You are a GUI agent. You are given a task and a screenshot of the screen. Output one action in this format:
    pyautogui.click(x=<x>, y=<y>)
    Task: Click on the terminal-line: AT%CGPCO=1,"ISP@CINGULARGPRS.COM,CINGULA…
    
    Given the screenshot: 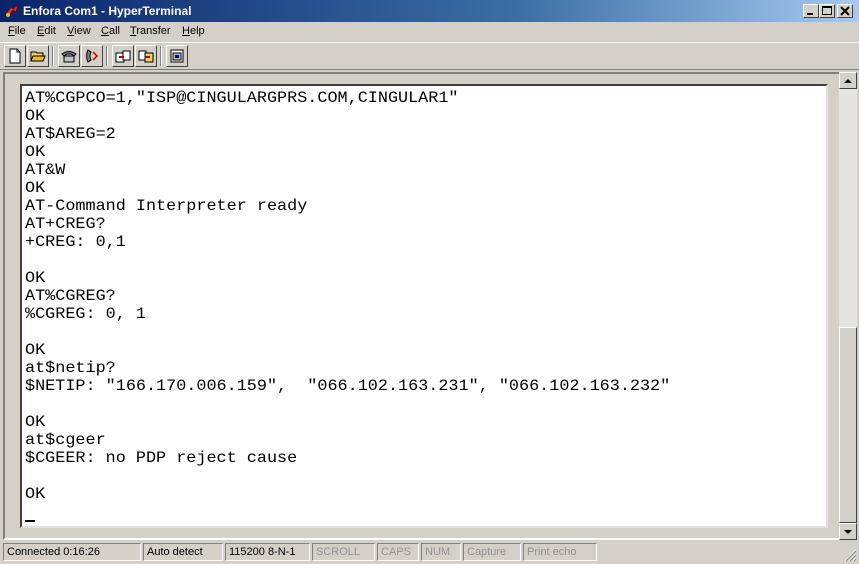 What is the action you would take?
    pyautogui.click(x=242, y=98)
    